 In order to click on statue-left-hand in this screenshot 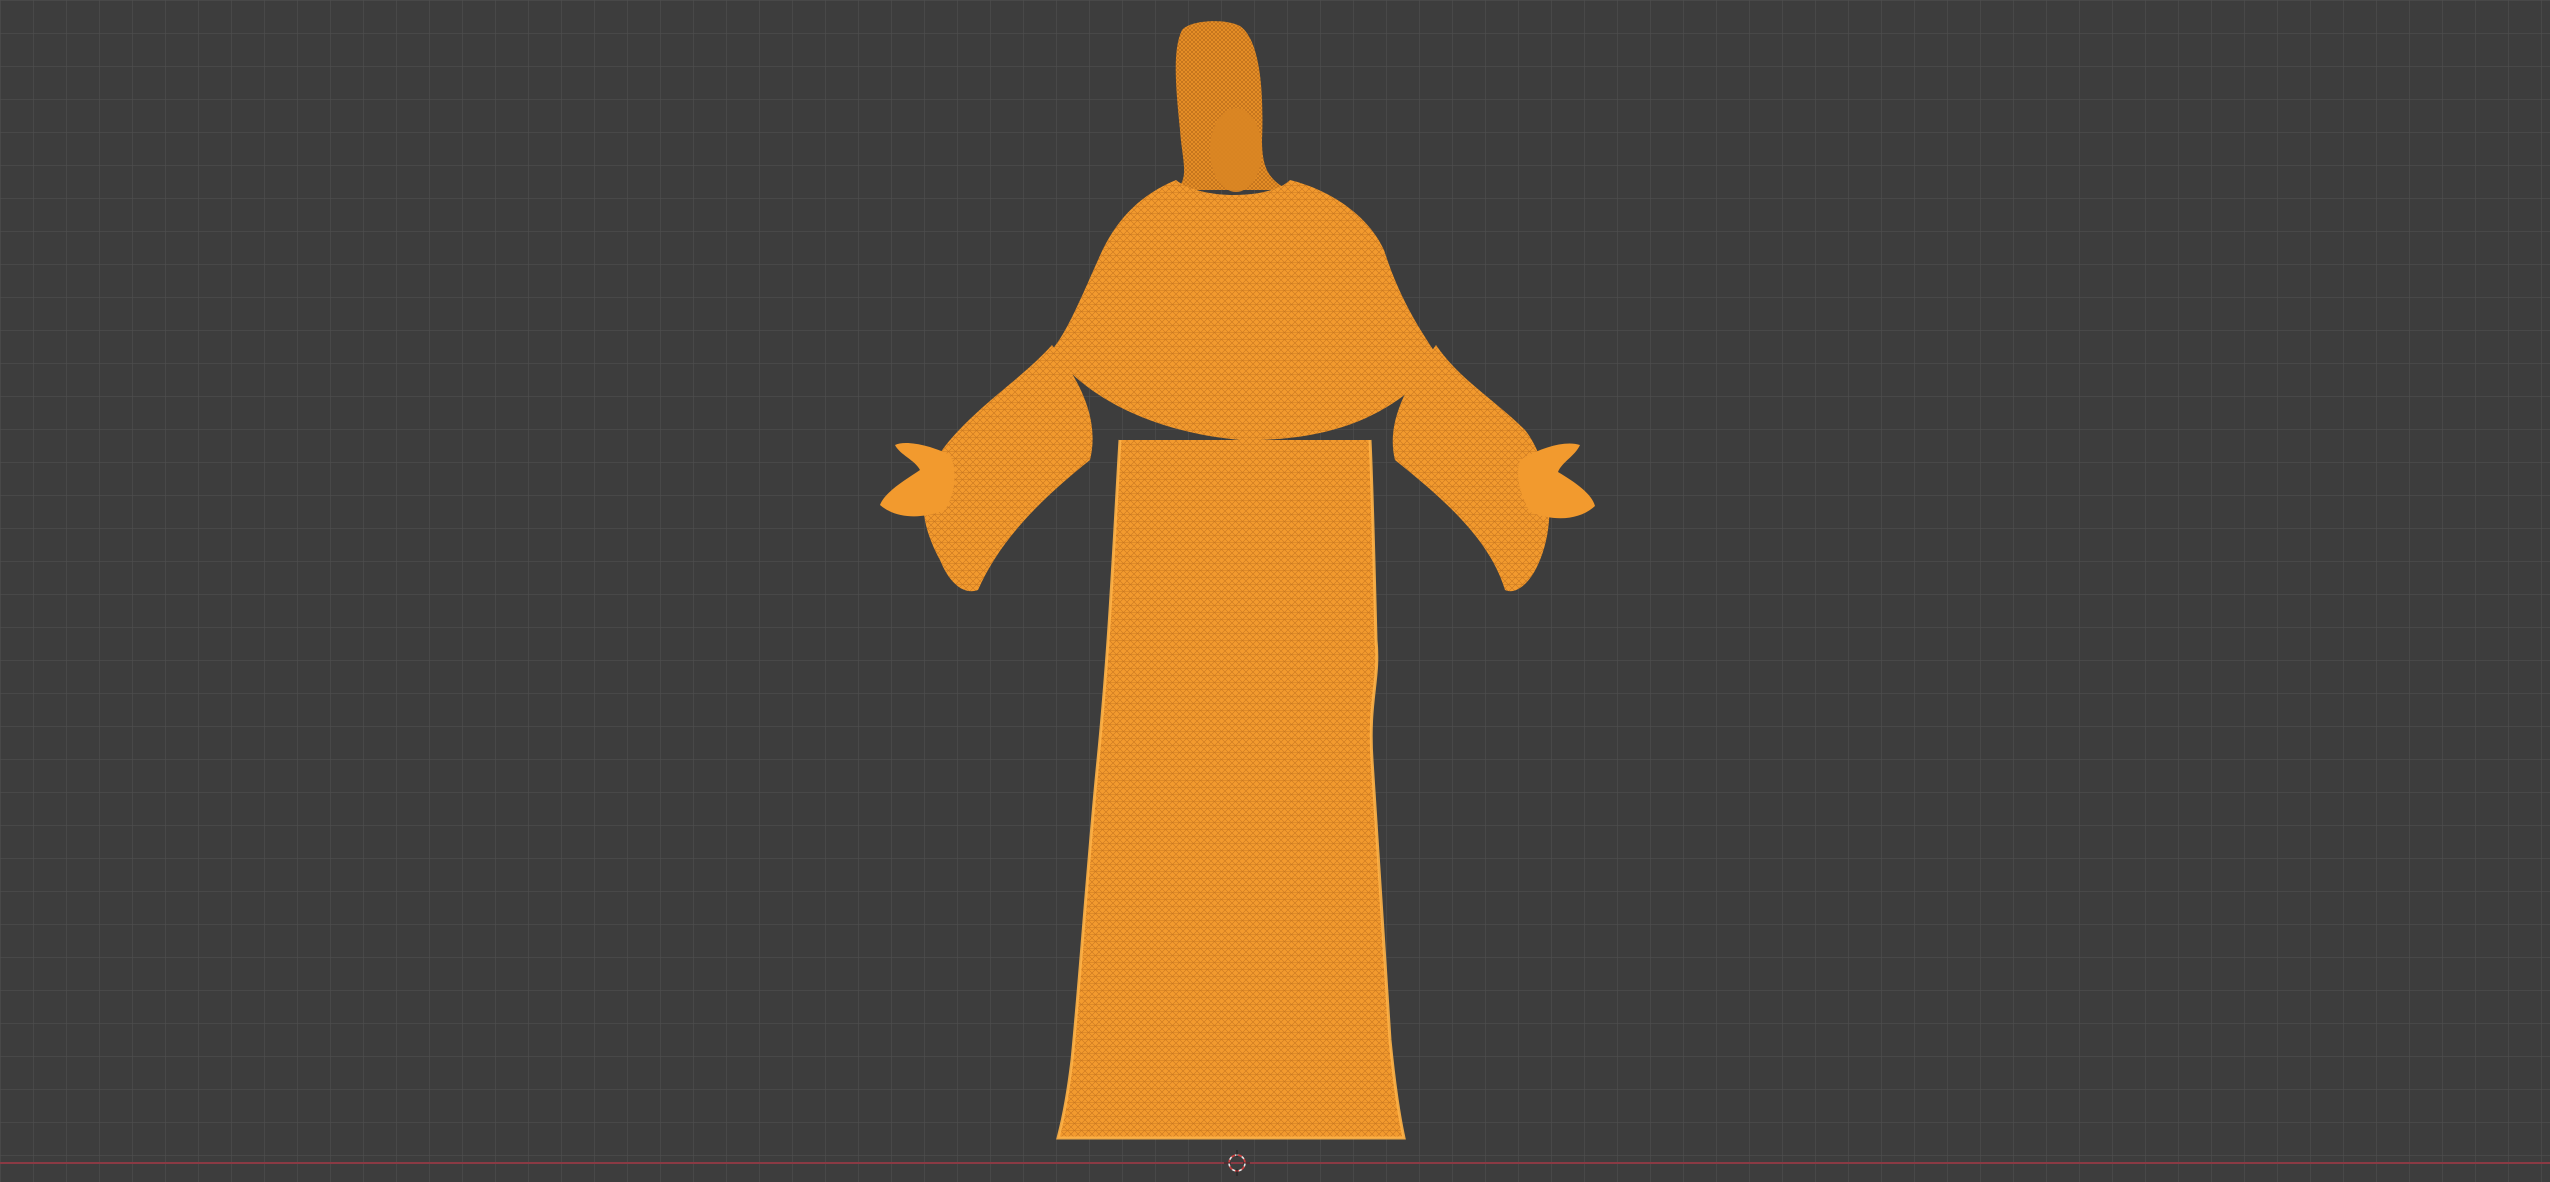, I will do `click(917, 480)`.